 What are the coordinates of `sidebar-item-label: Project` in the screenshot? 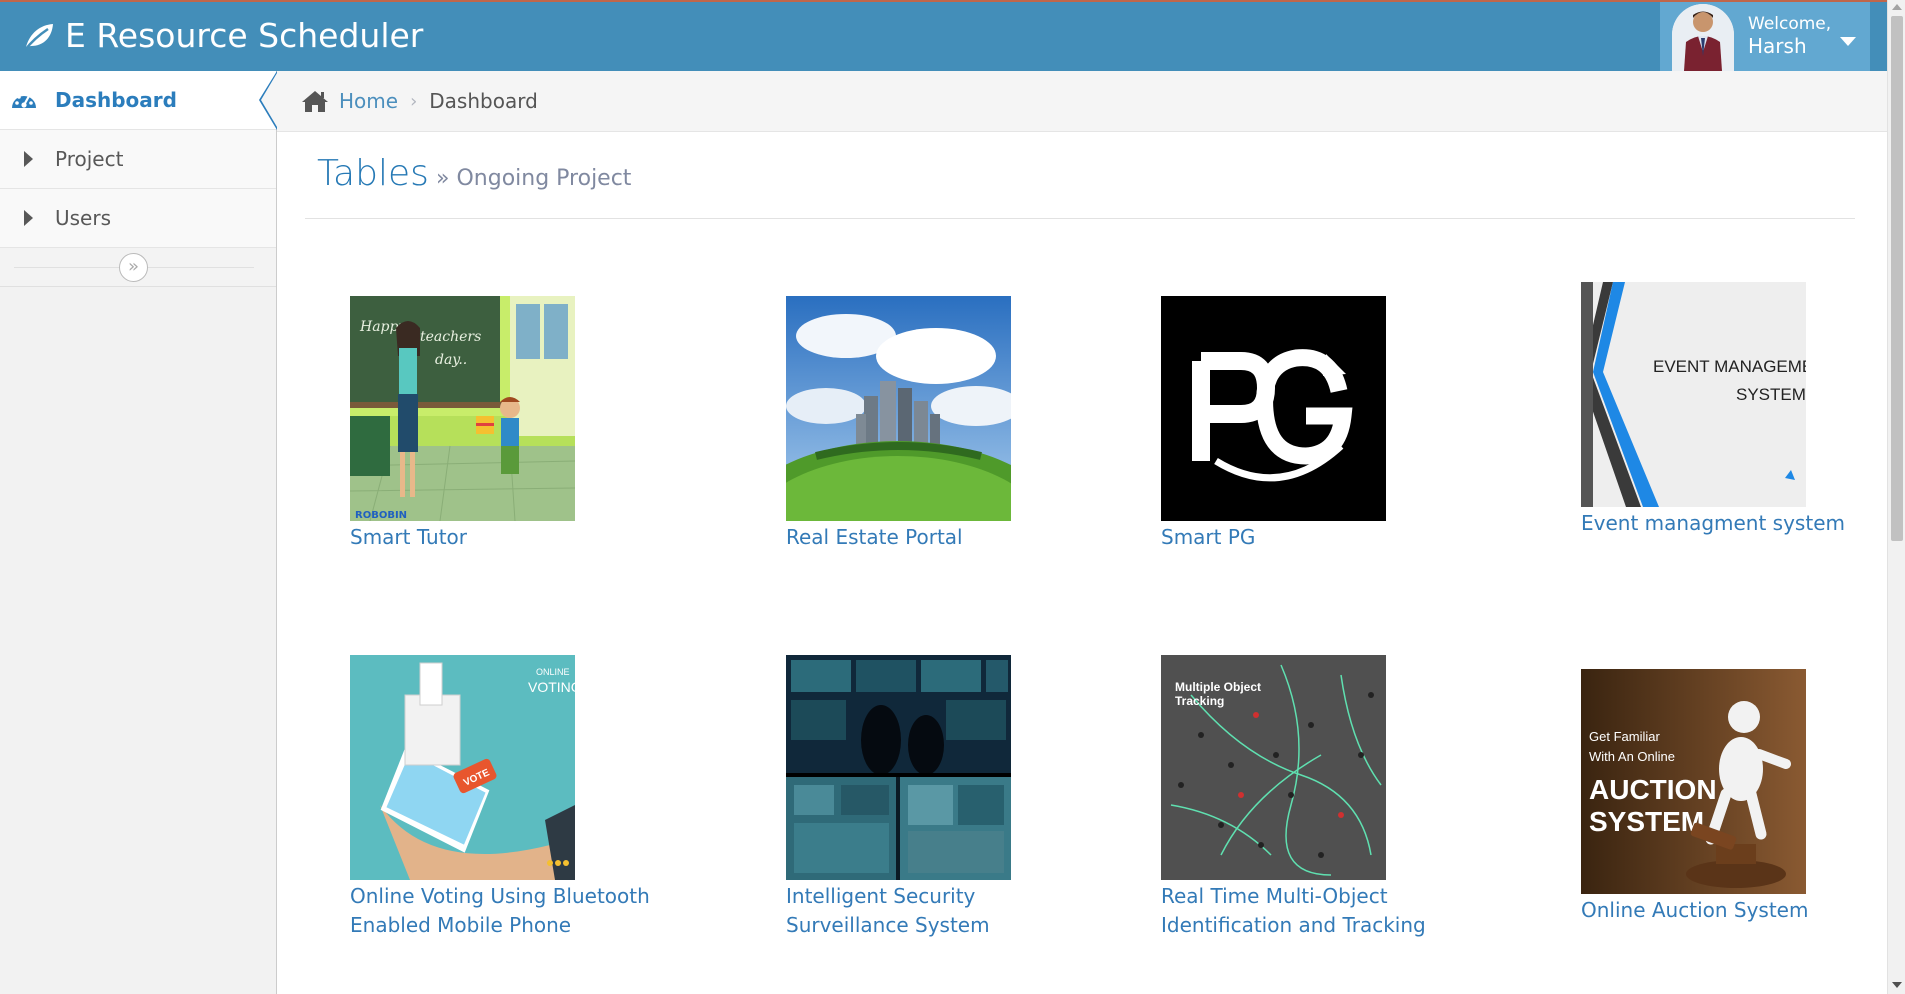 It's located at (89, 159).